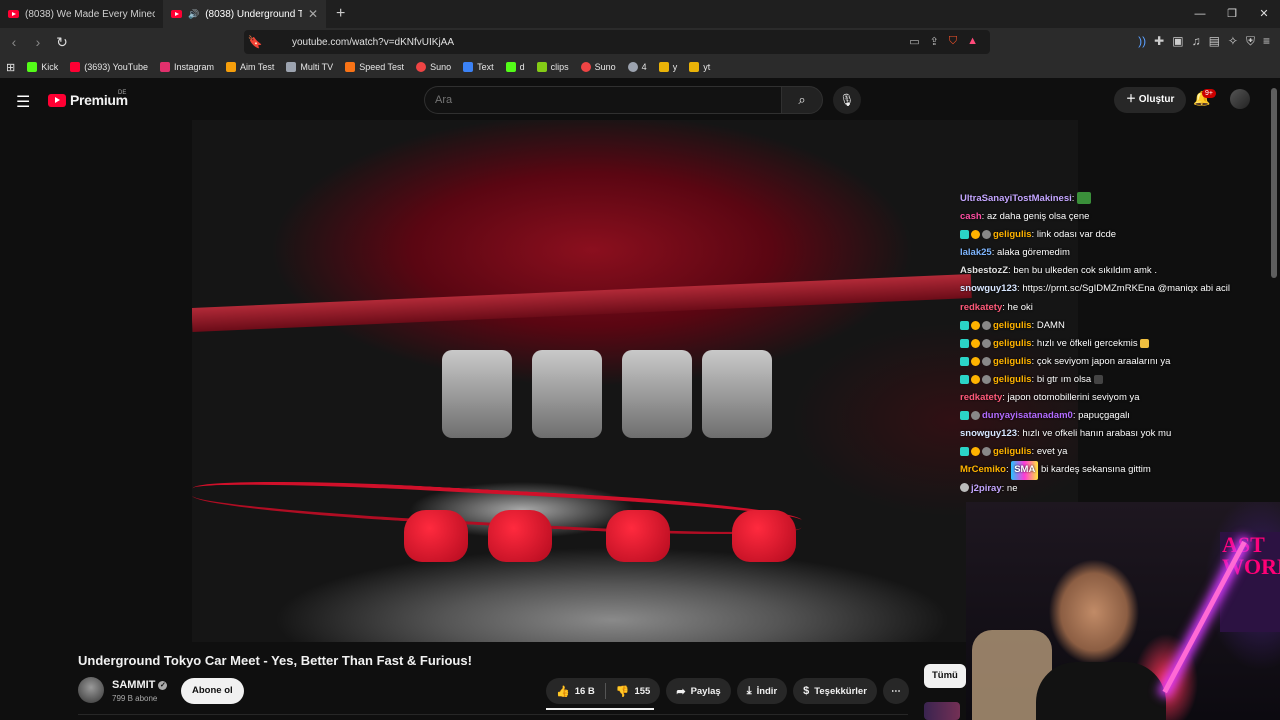 Image resolution: width=1280 pixels, height=720 pixels. I want to click on vpn-icon: ⛨, so click(1250, 41).